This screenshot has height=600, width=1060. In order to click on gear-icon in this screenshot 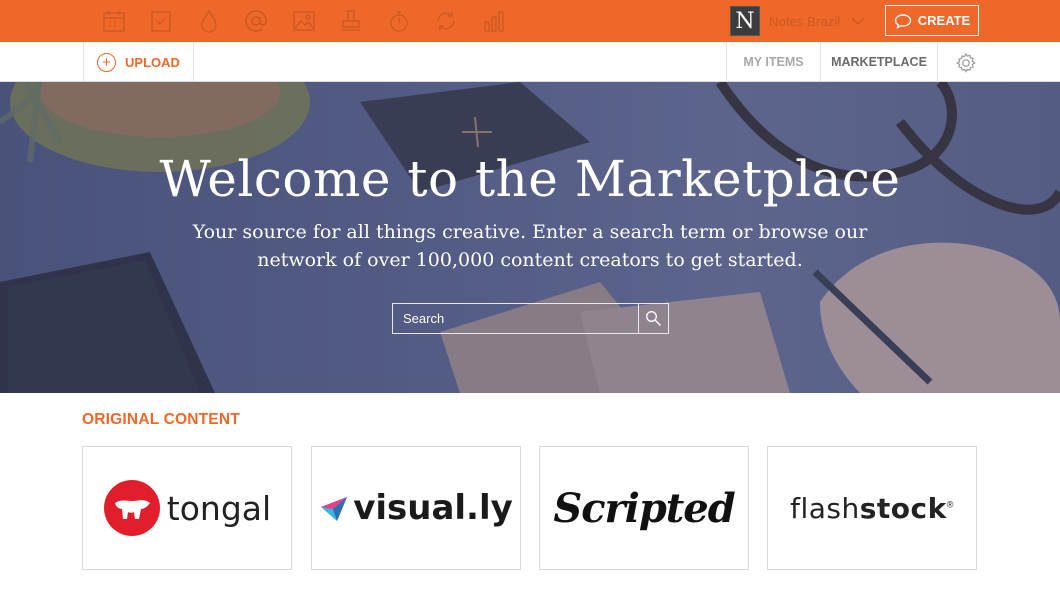, I will do `click(966, 63)`.